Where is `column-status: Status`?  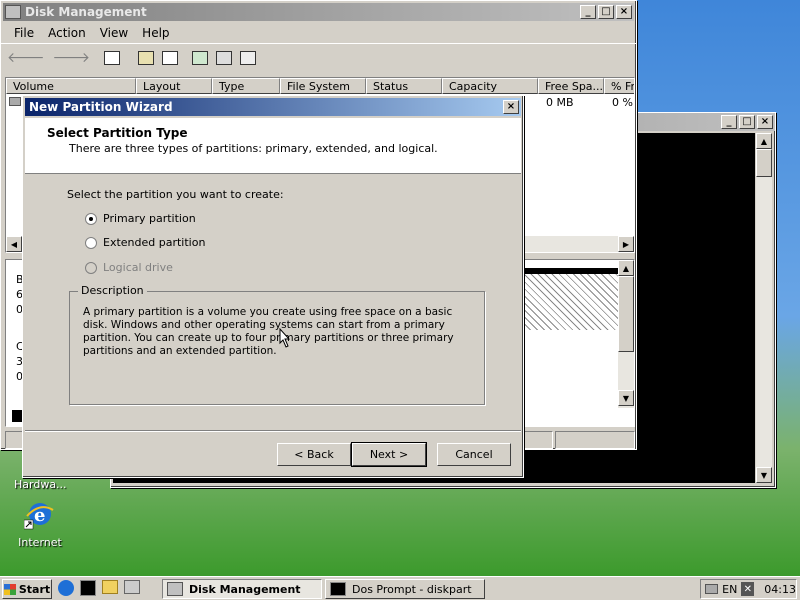 column-status: Status is located at coordinates (404, 86).